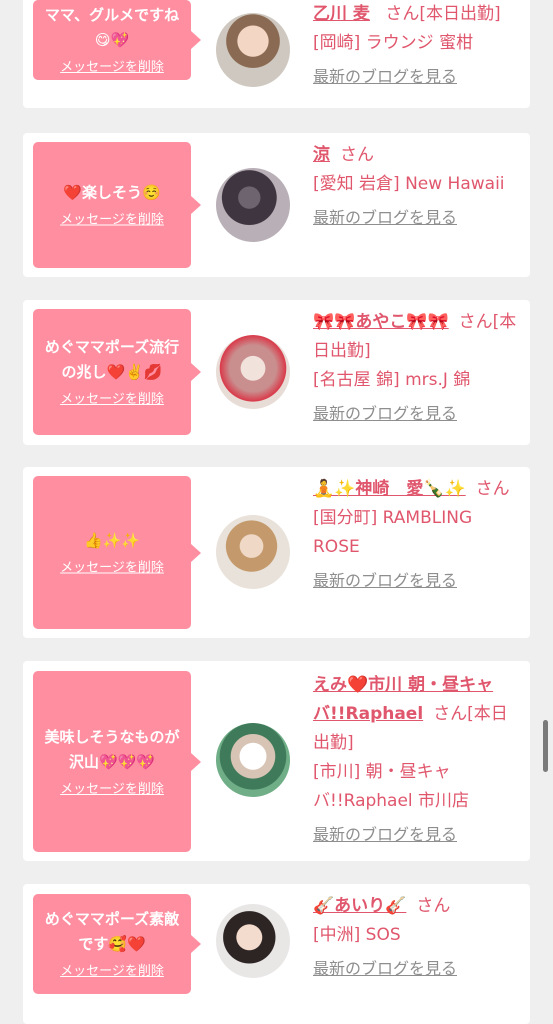  What do you see at coordinates (112, 540) in the screenshot?
I see `message-text: 👍✨✨` at bounding box center [112, 540].